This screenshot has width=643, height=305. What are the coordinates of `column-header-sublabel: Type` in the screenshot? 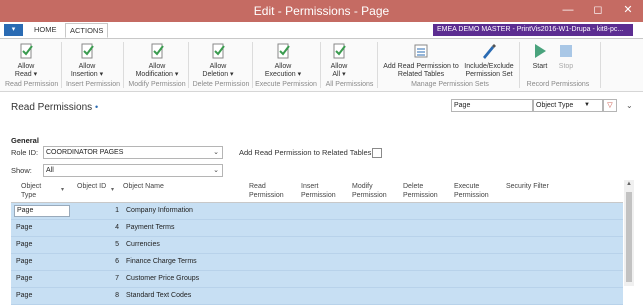 It's located at (29, 195).